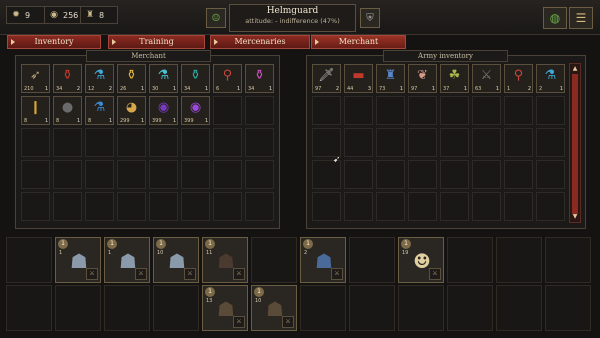 The height and width of the screenshot is (338, 600). Describe the element at coordinates (326, 78) in the screenshot. I see `item-slot: 🗡 97 2` at that location.